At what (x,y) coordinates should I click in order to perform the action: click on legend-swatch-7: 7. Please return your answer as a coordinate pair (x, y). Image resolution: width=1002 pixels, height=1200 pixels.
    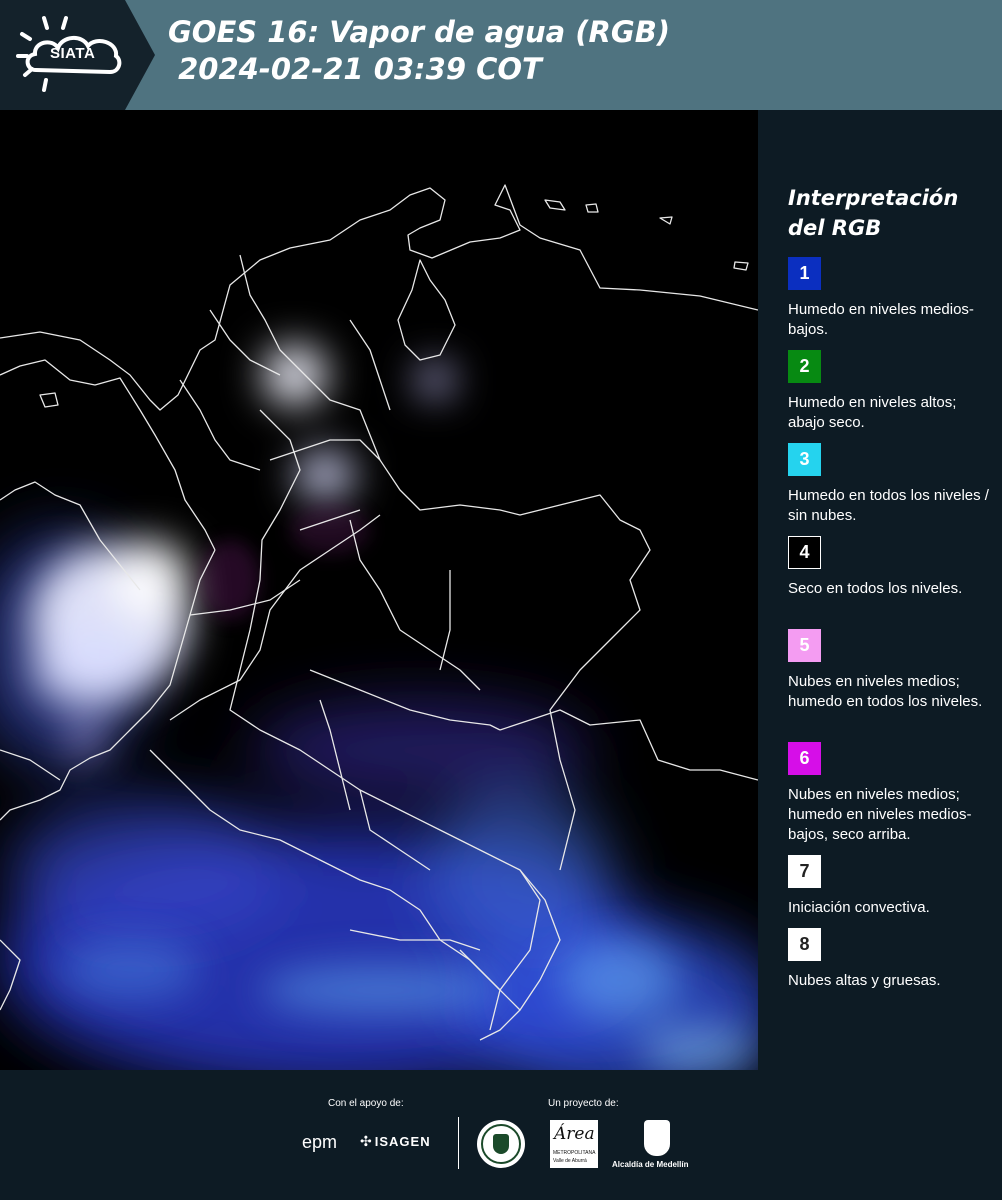
    Looking at the image, I should click on (804, 871).